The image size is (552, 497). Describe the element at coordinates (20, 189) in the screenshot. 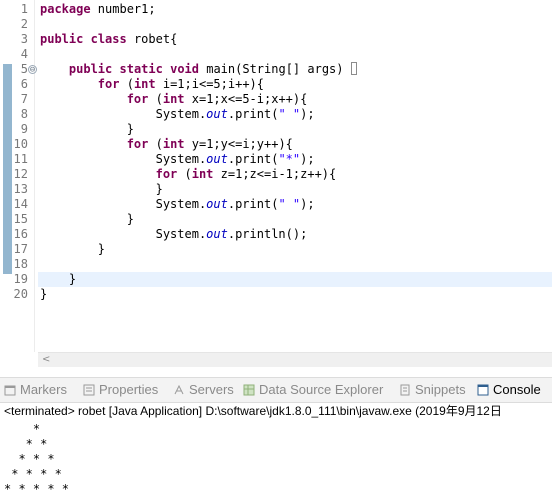

I see `line-number: 13` at that location.